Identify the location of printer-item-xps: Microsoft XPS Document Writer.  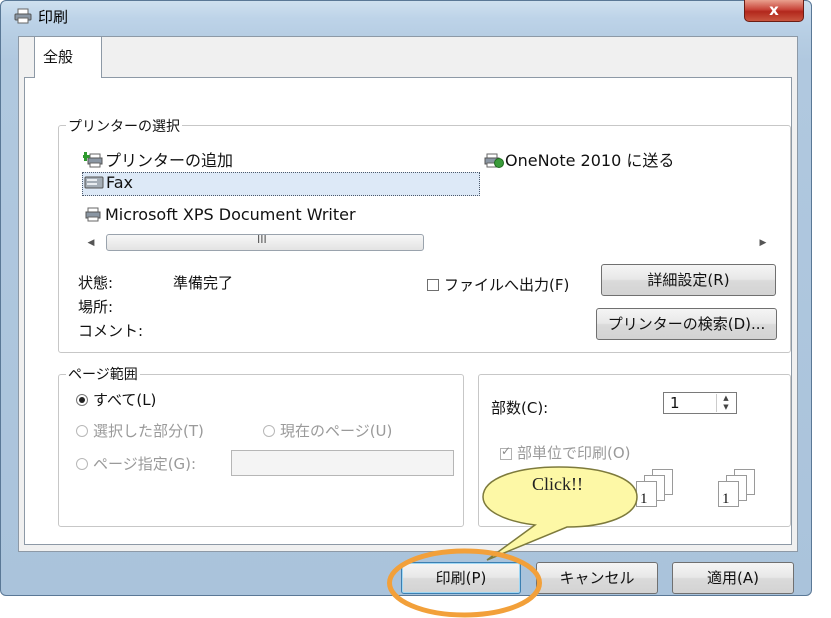
(219, 214).